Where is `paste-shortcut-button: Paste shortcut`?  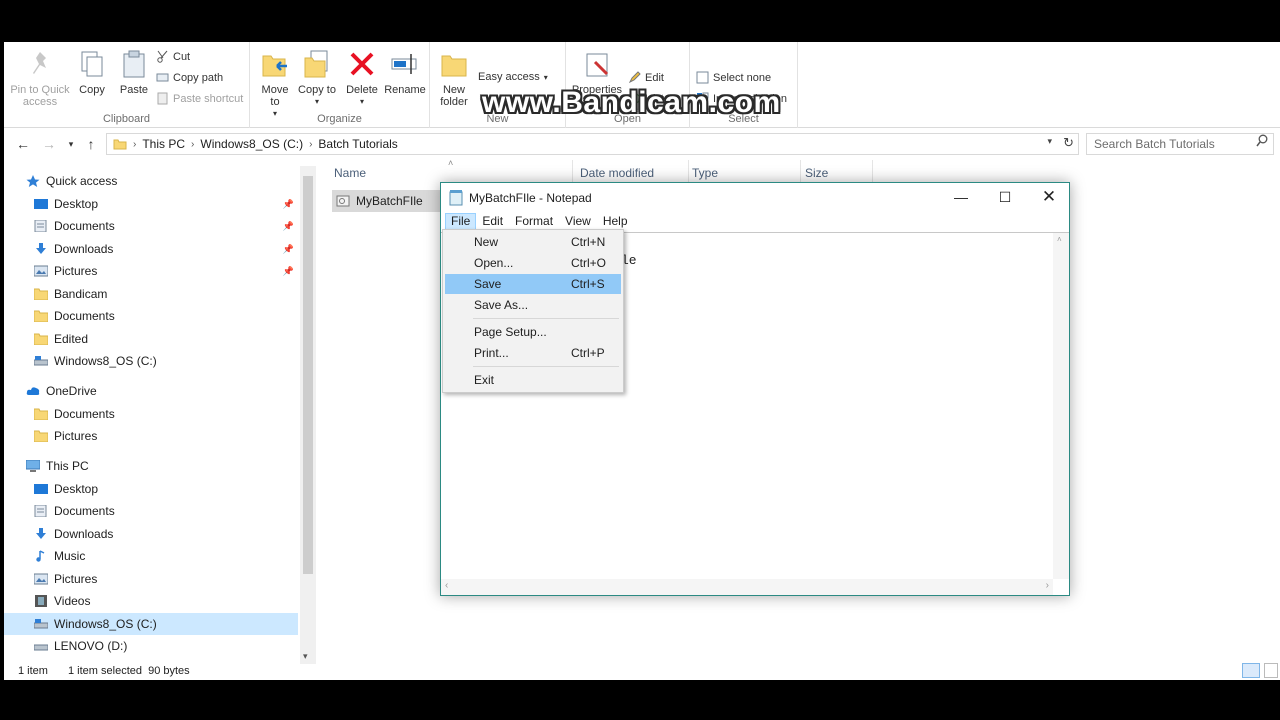
paste-shortcut-button: Paste shortcut is located at coordinates (199, 98).